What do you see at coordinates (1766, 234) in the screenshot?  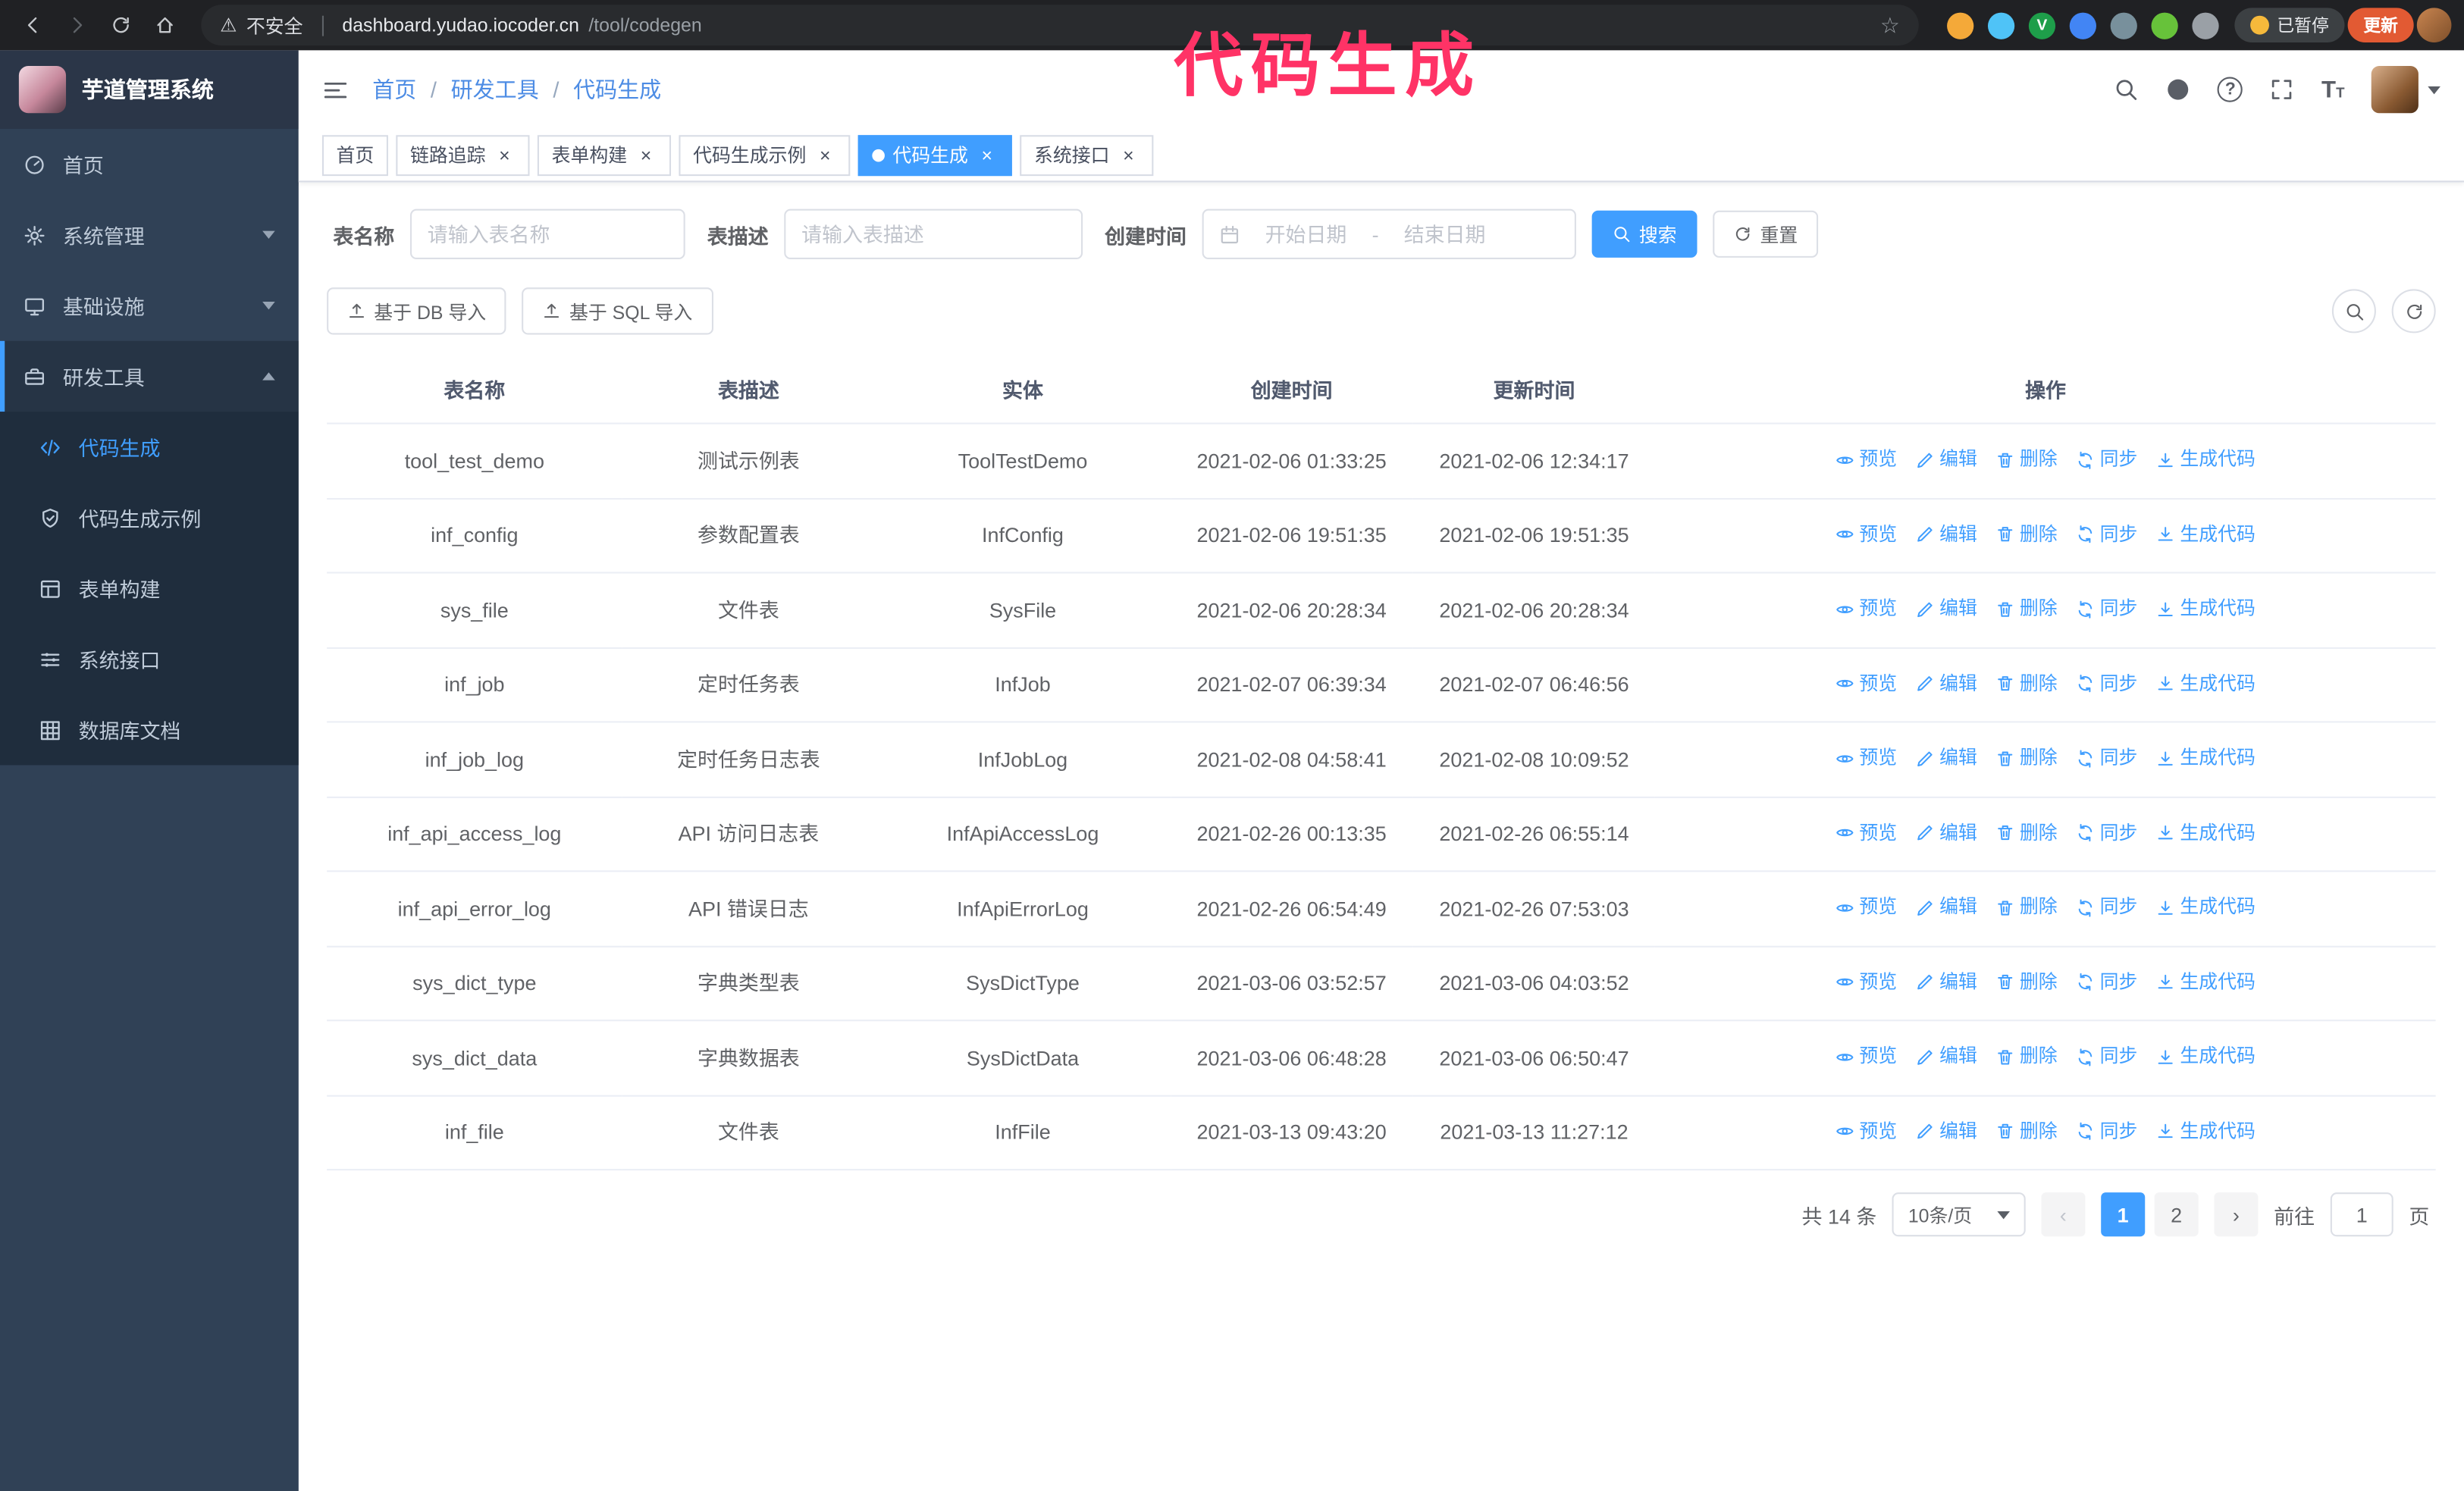 I see `reset-button: 重置` at bounding box center [1766, 234].